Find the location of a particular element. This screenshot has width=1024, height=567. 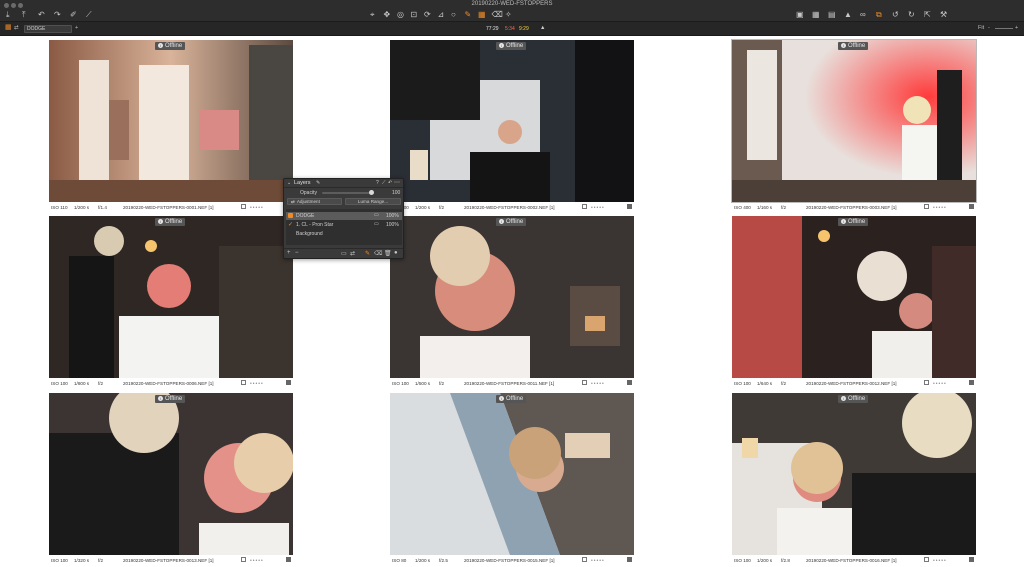

more-options-icon: ⋯ is located at coordinates (397, 182).